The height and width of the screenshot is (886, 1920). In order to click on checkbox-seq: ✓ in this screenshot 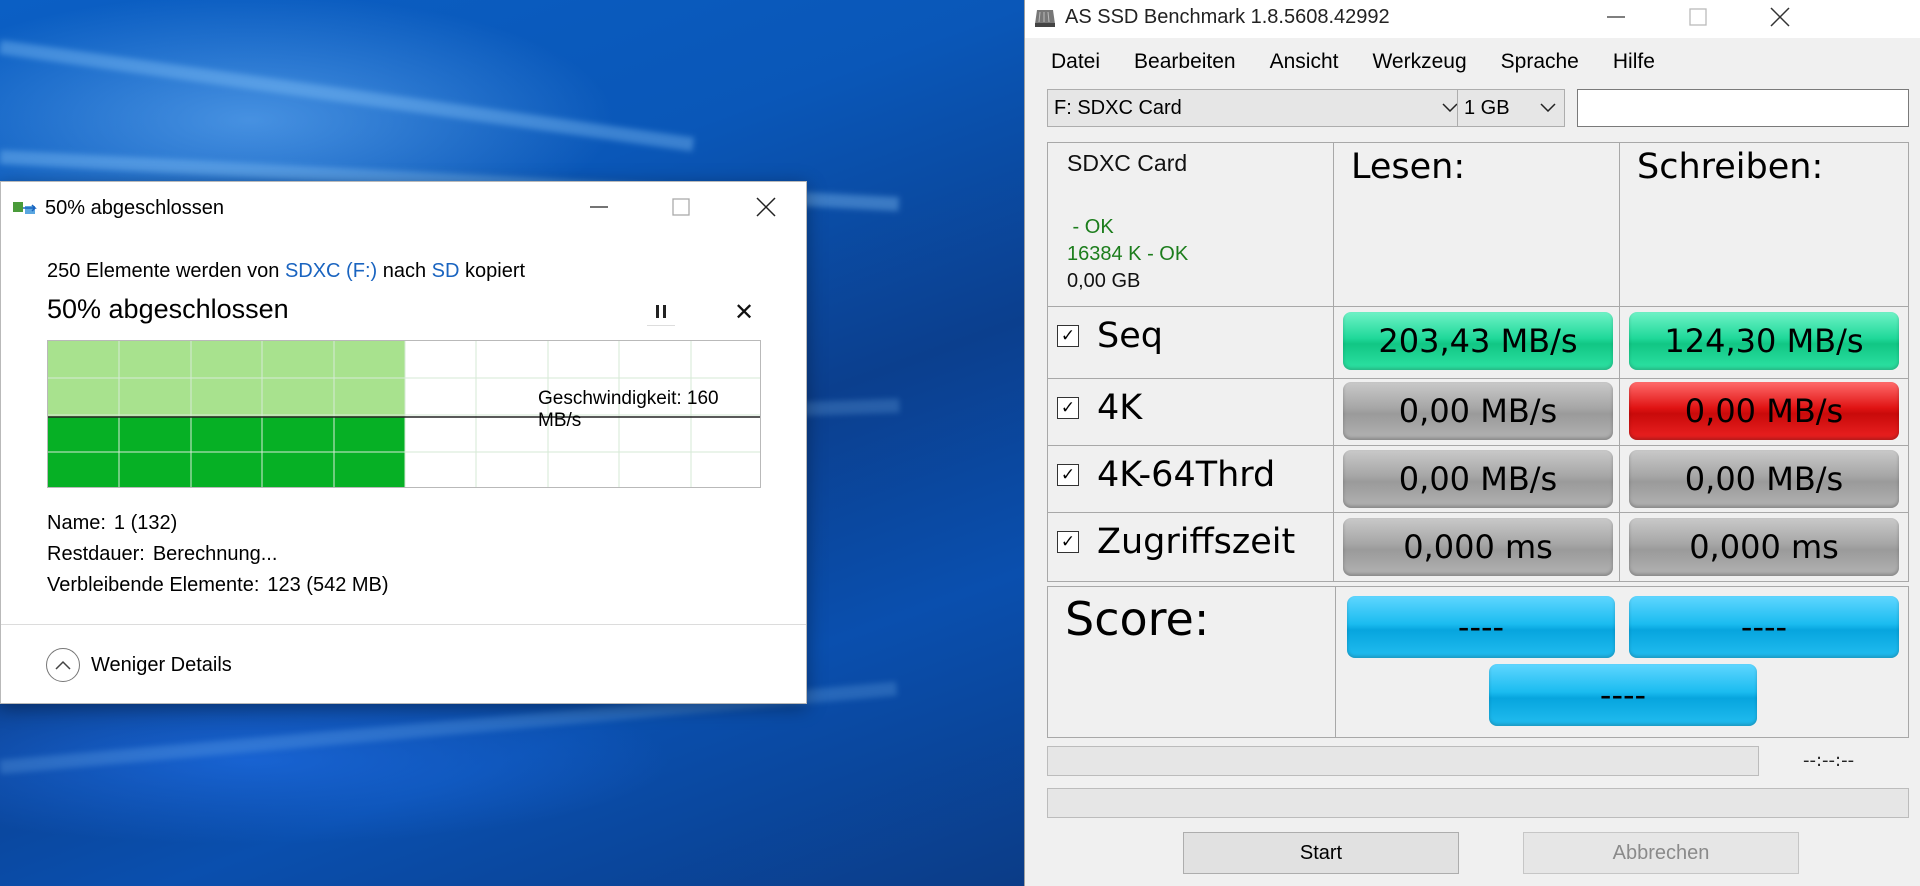, I will do `click(1068, 336)`.